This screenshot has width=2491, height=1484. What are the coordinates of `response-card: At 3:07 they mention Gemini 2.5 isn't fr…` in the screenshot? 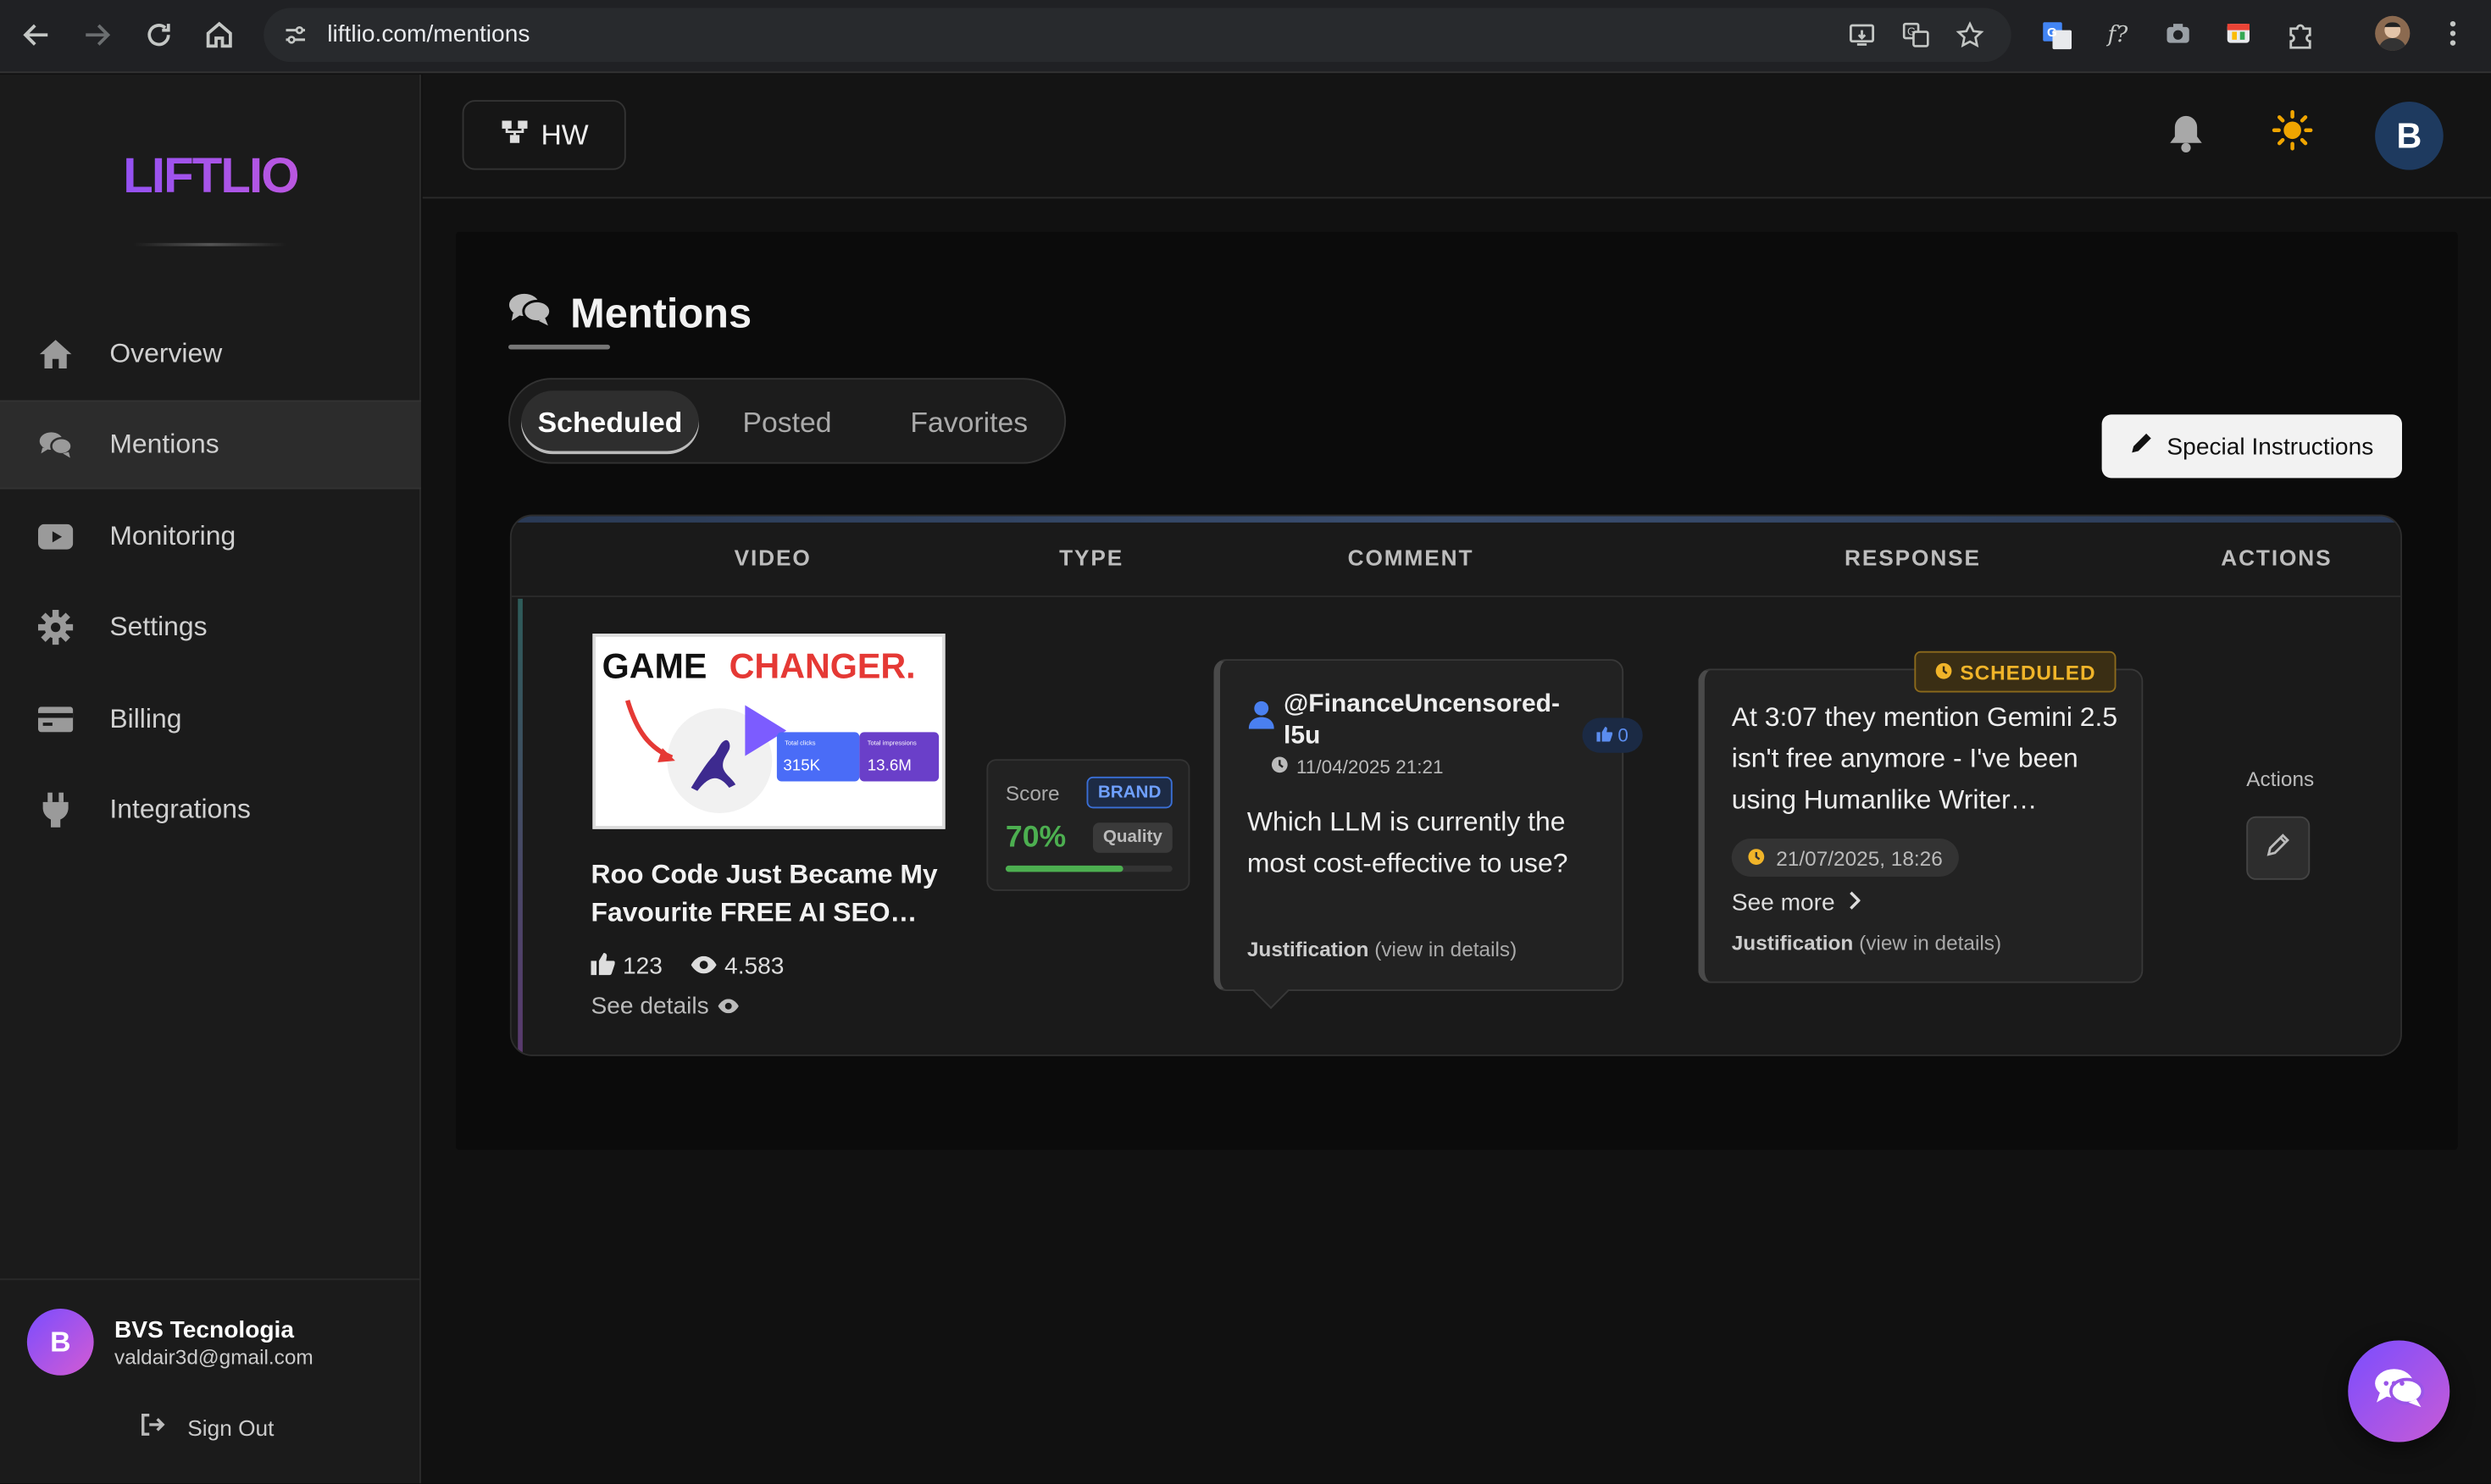 It's located at (1921, 825).